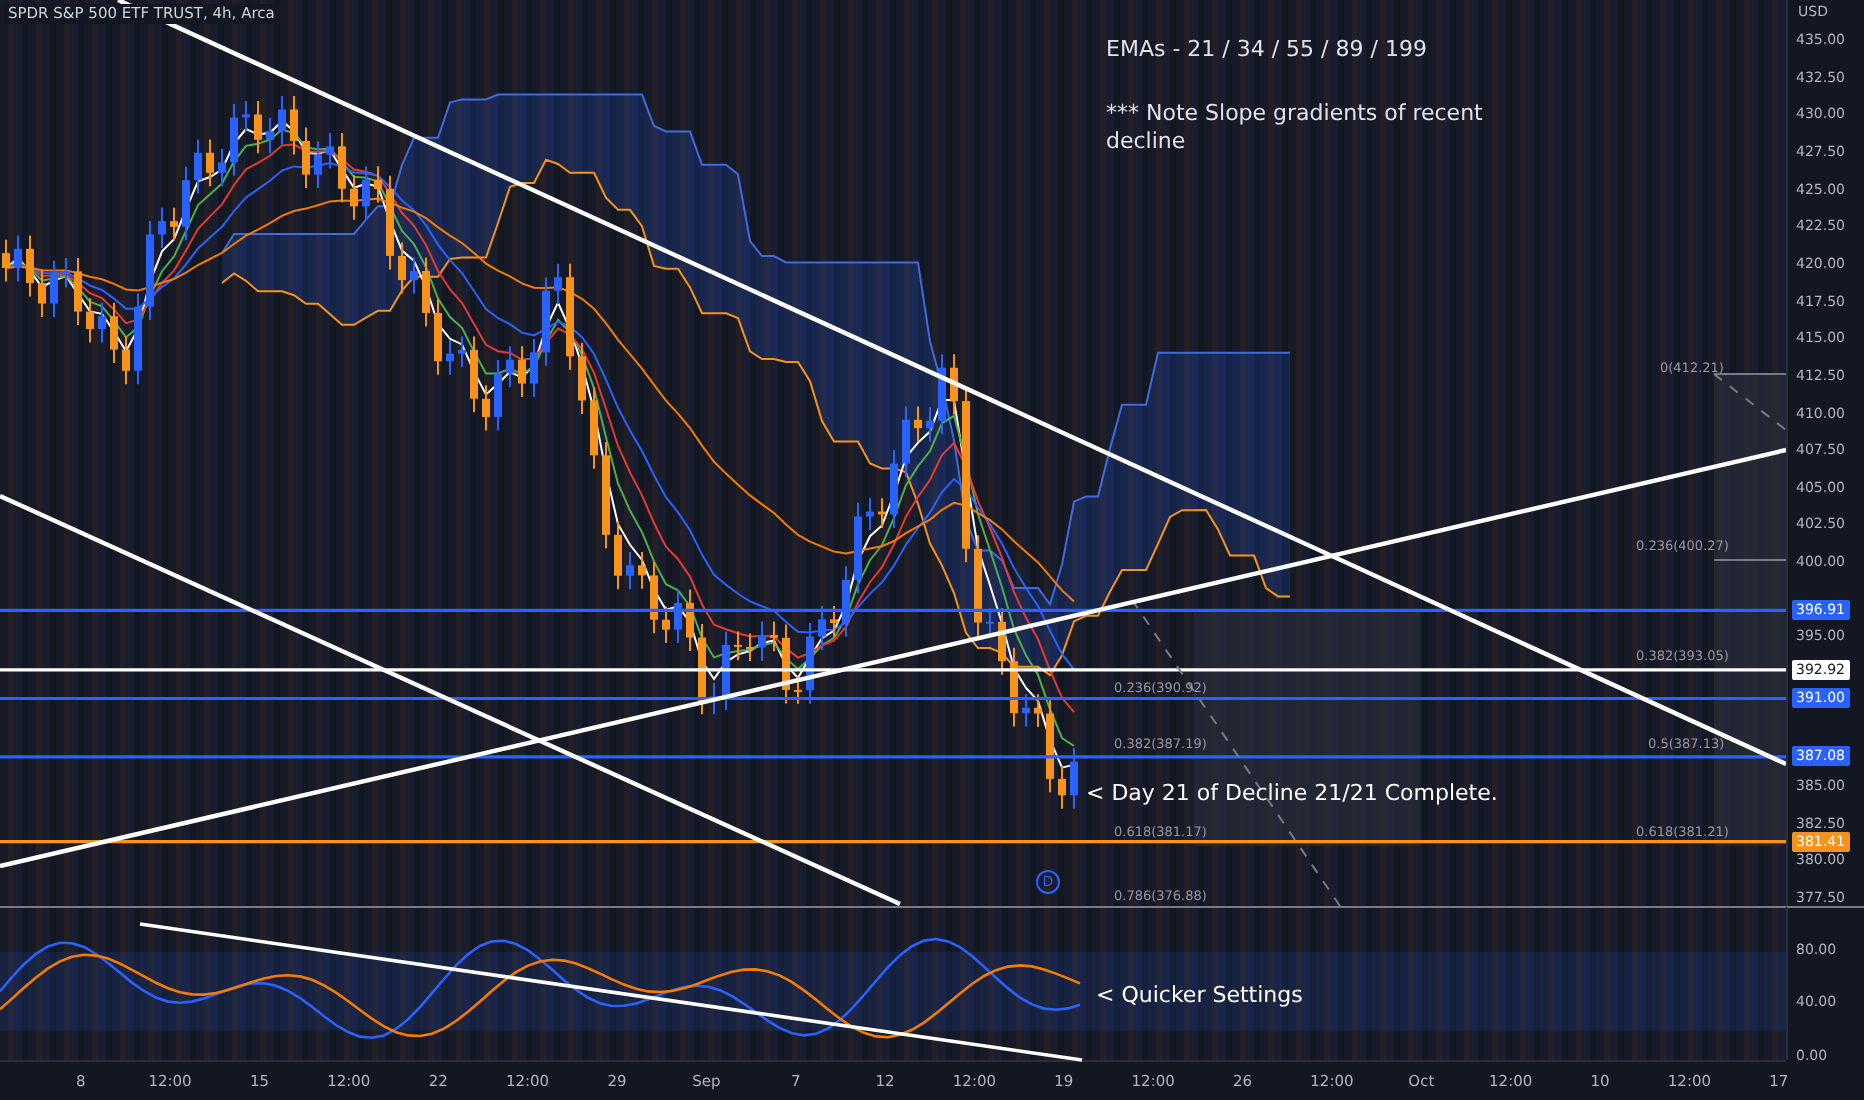  Describe the element at coordinates (1267, 50) in the screenshot. I see `chart-note-text: EMAs - 21 / 34 / 55 / 89 / 199` at that location.